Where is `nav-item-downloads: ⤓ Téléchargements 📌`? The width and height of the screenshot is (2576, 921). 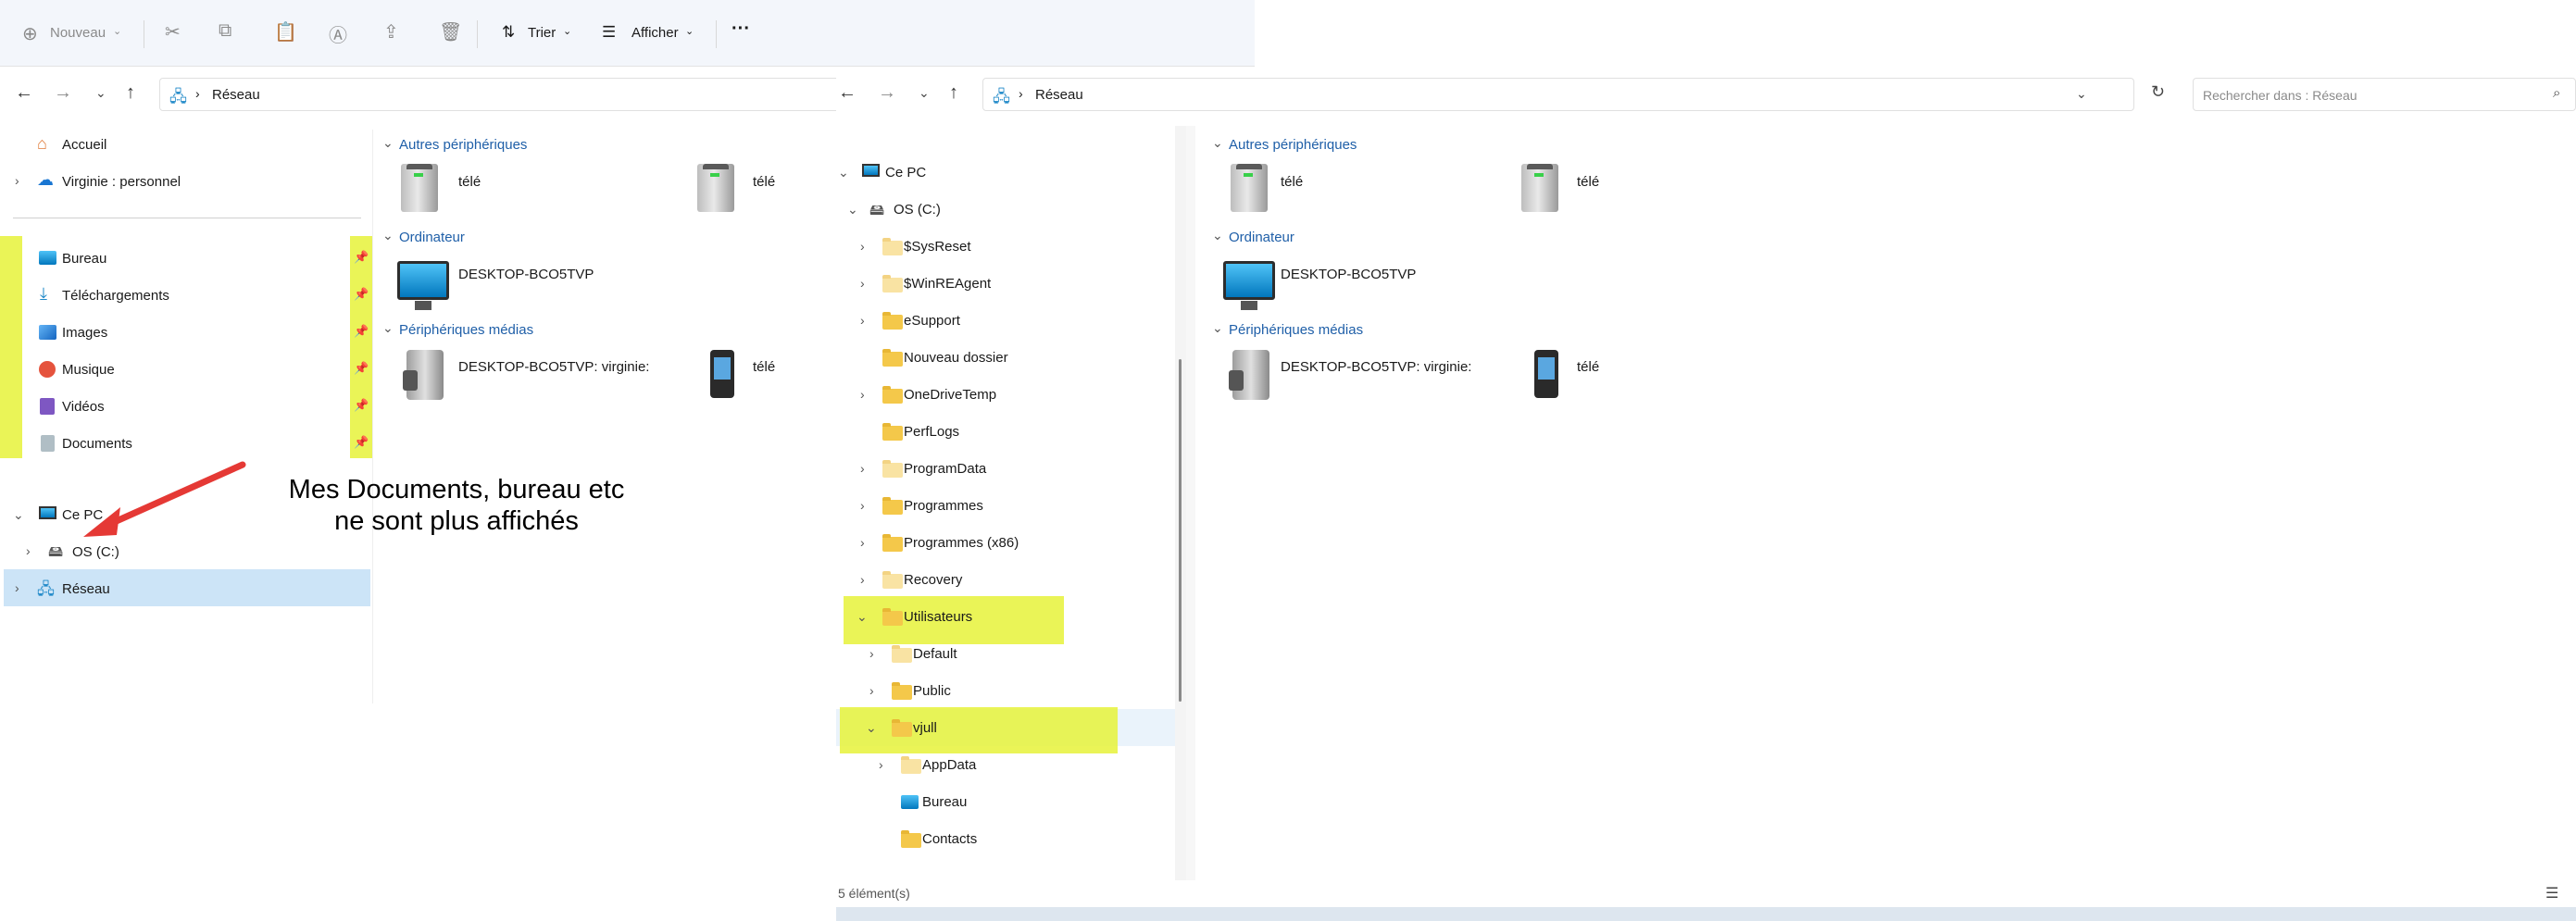
nav-item-downloads: ⤓ Téléchargements 📌 is located at coordinates (186, 296).